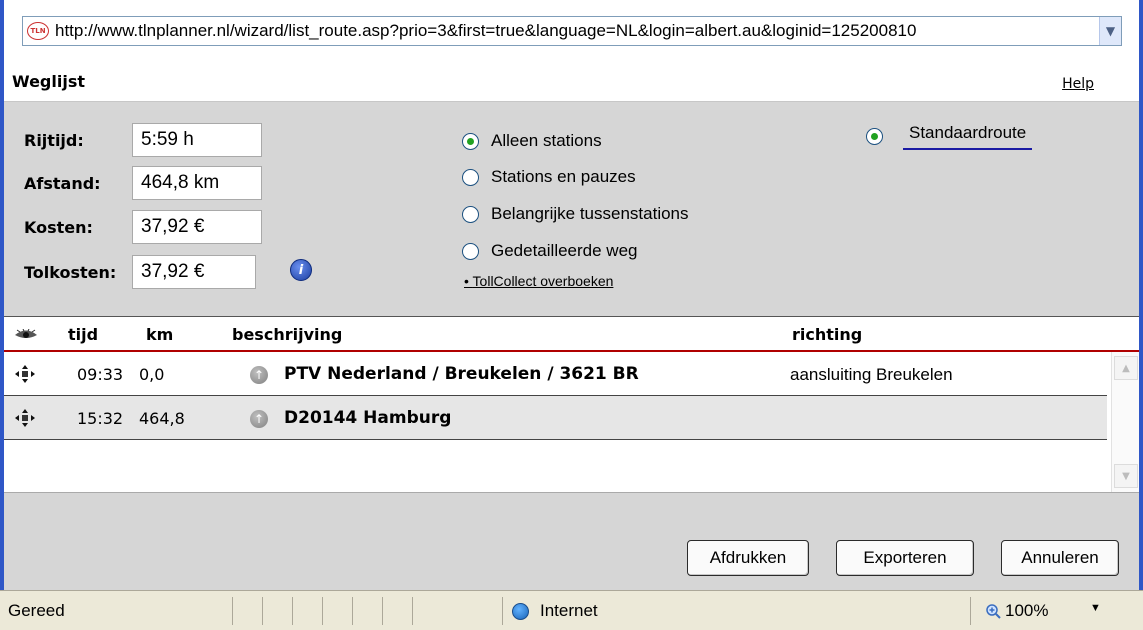 This screenshot has width=1143, height=630. Describe the element at coordinates (461, 374) in the screenshot. I see `row-beschrijving: PTV Nederland / Breukelen / 3621 BR` at that location.